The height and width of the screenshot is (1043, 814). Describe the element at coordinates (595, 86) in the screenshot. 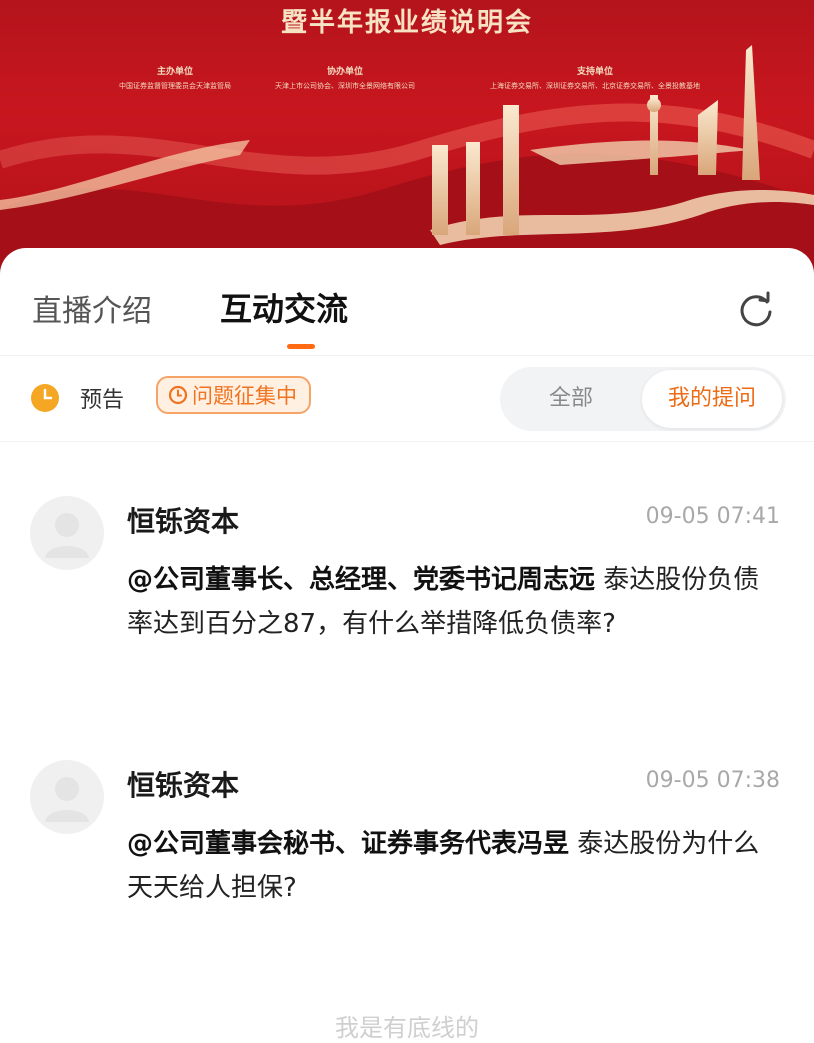

I see `organizer-names: 上海证券交易所、深圳证券交易所、北京证券交易所、全景投教基地` at that location.